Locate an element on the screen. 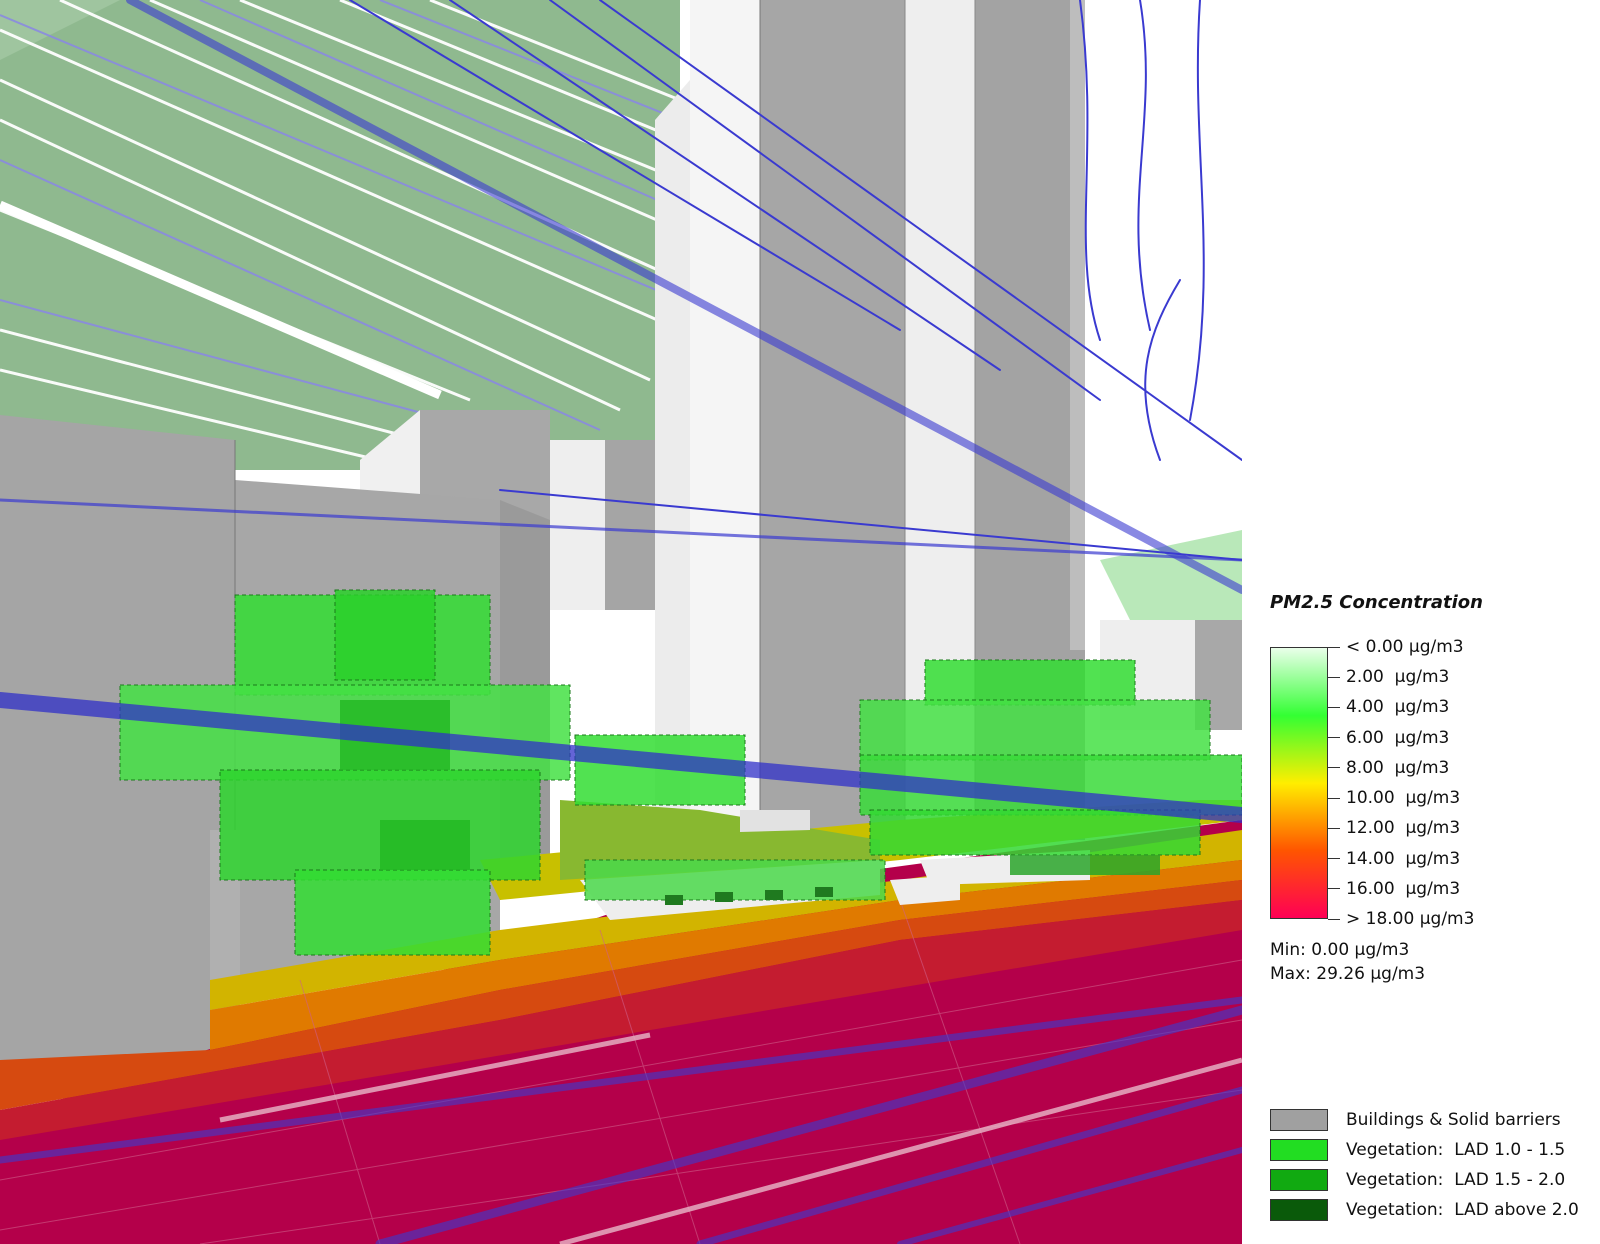  colorbar-tick: < 0.00 μg/m3 is located at coordinates (1396, 647).